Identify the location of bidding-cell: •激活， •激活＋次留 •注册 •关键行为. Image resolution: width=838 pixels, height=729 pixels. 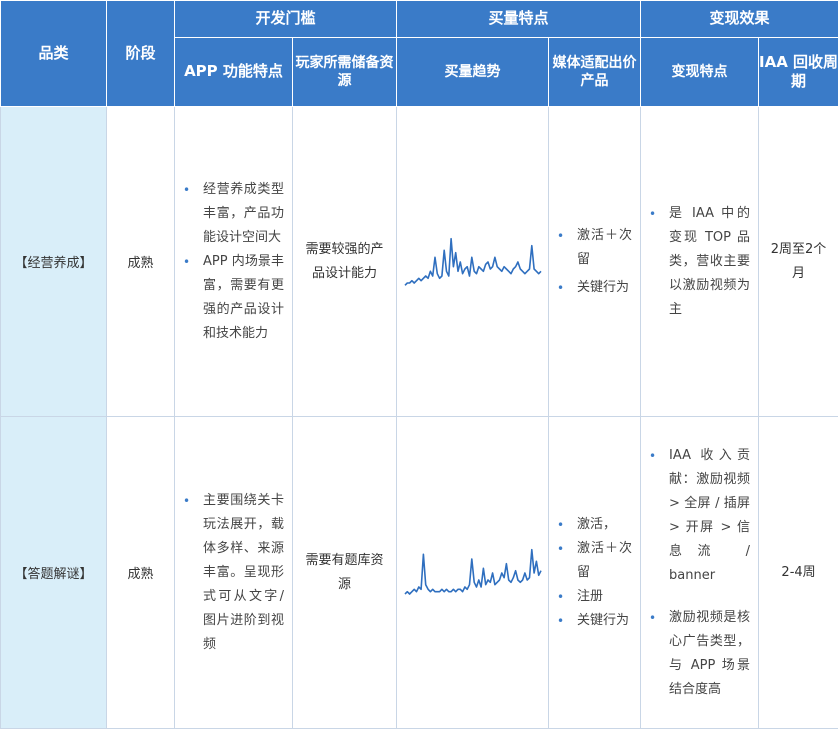
(595, 573).